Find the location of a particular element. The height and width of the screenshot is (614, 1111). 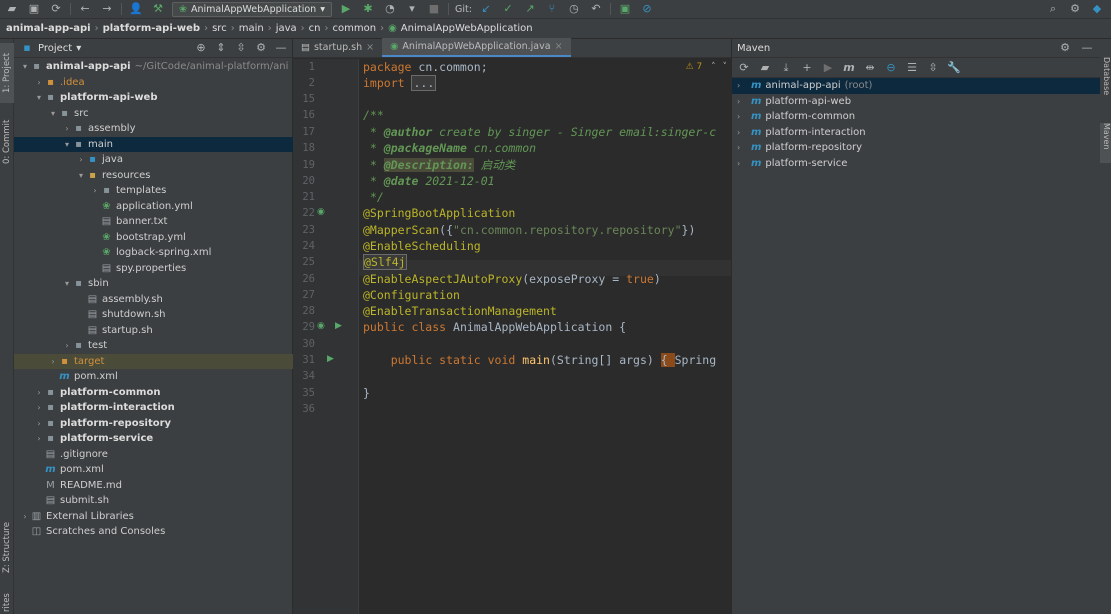

tree-item: › ▪ .idea is located at coordinates (153, 83).